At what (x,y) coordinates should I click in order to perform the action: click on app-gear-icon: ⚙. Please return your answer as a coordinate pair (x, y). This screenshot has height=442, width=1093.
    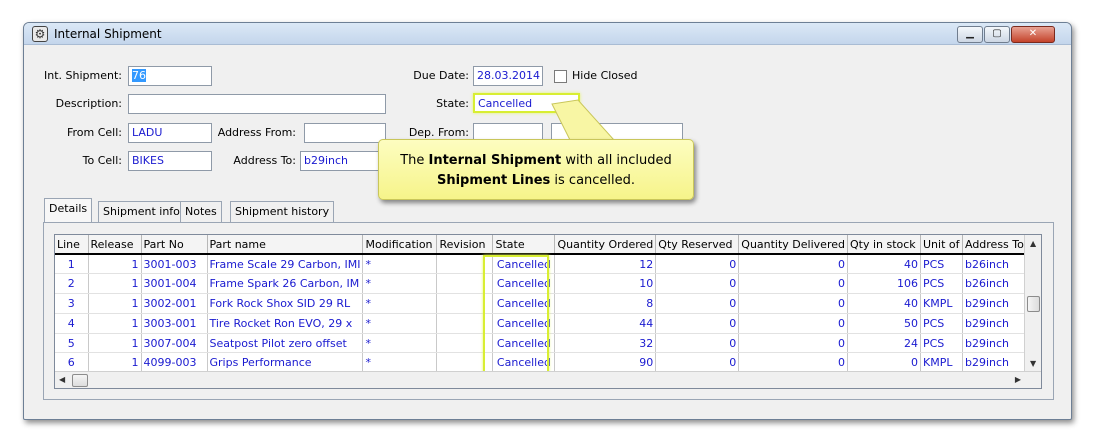
    Looking at the image, I should click on (40, 34).